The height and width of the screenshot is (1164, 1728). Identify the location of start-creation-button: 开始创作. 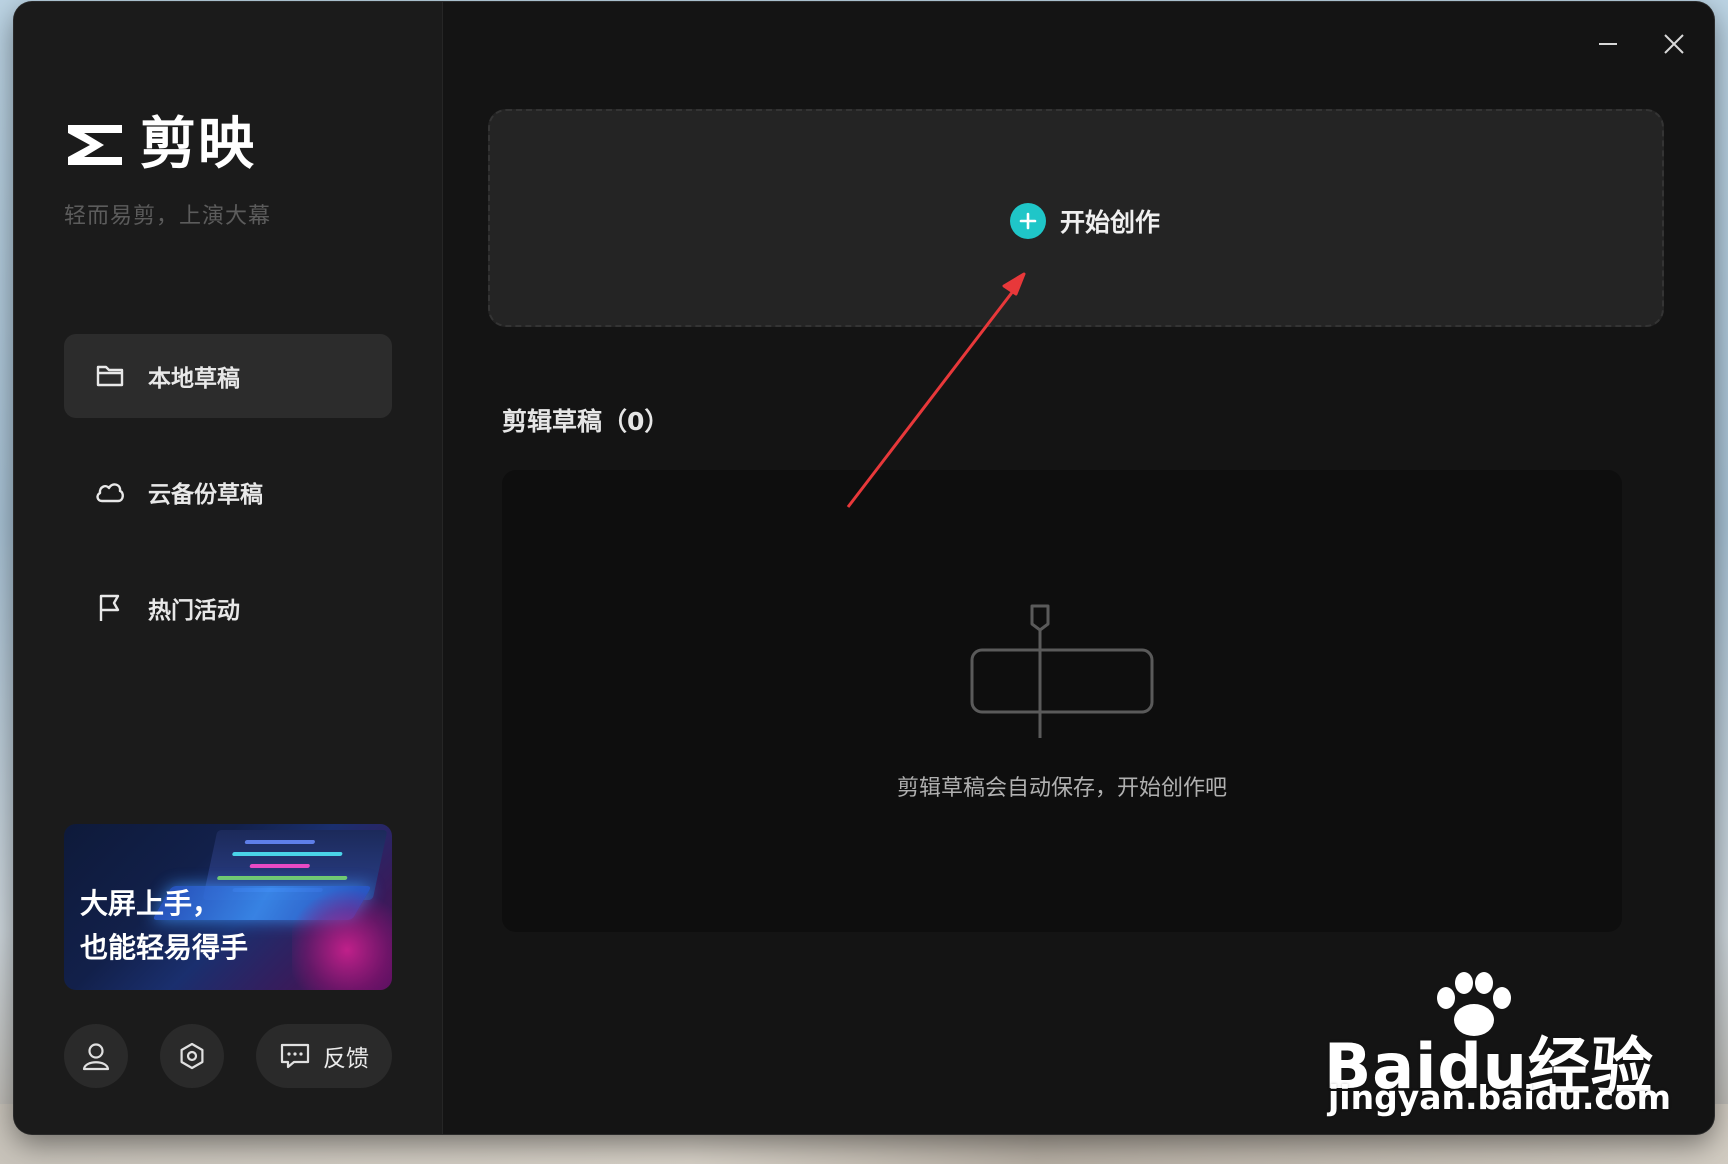
(1076, 218).